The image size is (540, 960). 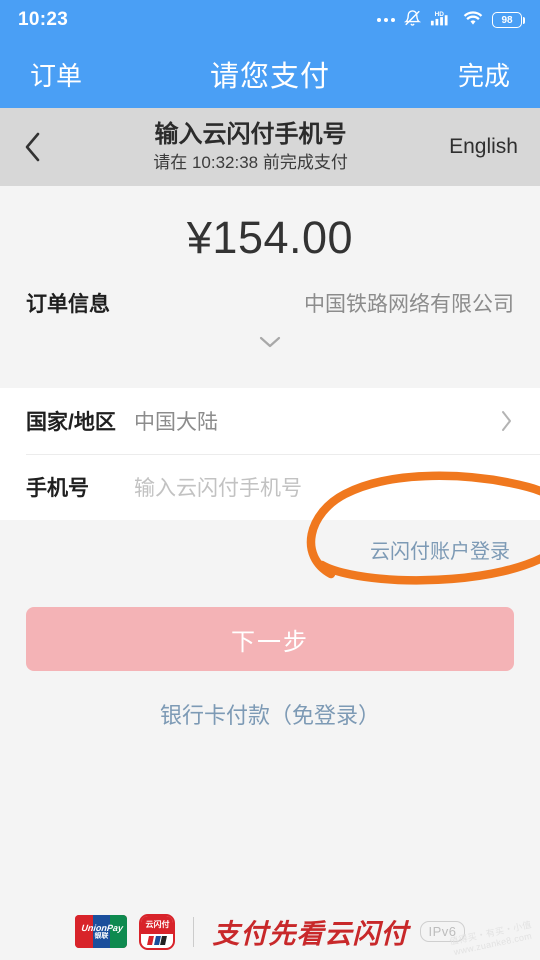 What do you see at coordinates (157, 924) in the screenshot?
I see `app-icon-label: 云闪付` at bounding box center [157, 924].